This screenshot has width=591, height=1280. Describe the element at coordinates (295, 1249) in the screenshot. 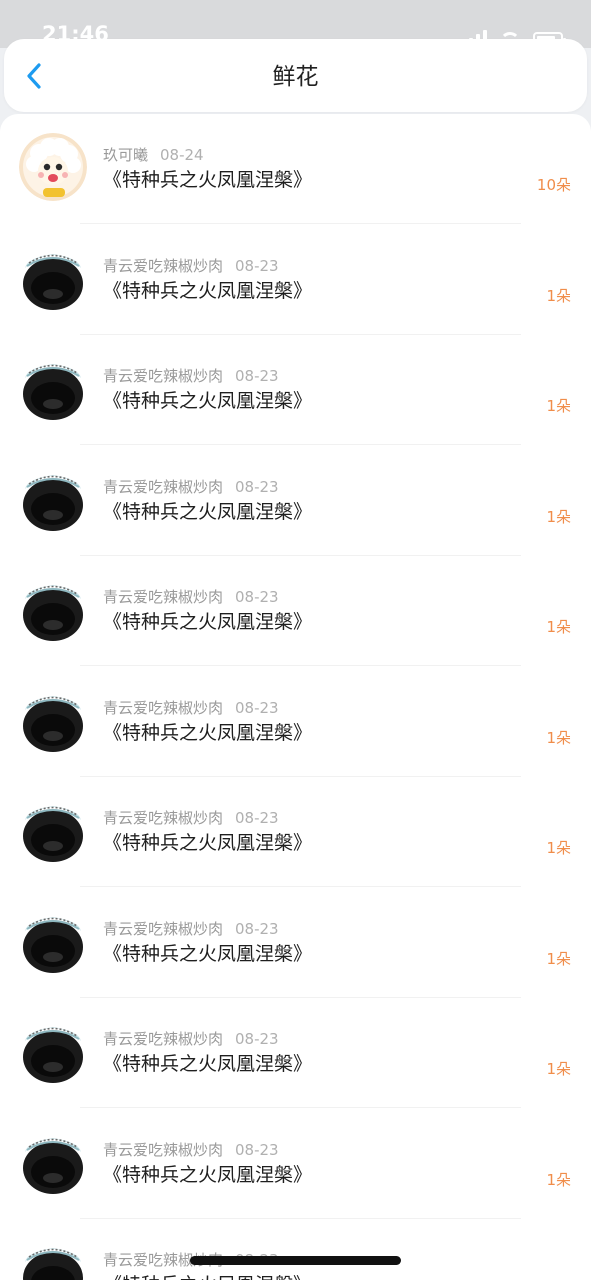

I see `list-item: 青云爱吃辣椒炒肉08-23 《特种兵之火凤凰涅槃》` at that location.